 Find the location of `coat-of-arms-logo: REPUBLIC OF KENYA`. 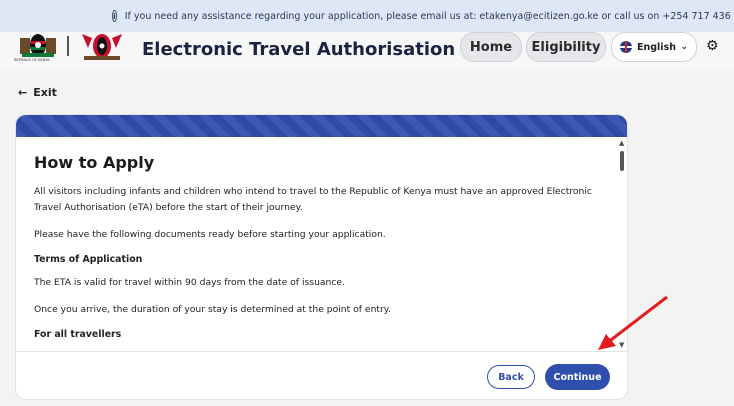

coat-of-arms-logo: REPUBLIC OF KENYA is located at coordinates (37, 48).